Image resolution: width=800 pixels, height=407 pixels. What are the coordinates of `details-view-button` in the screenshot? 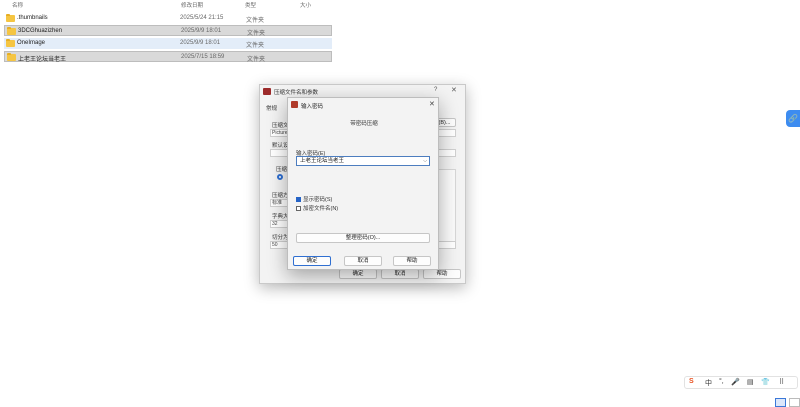 It's located at (780, 402).